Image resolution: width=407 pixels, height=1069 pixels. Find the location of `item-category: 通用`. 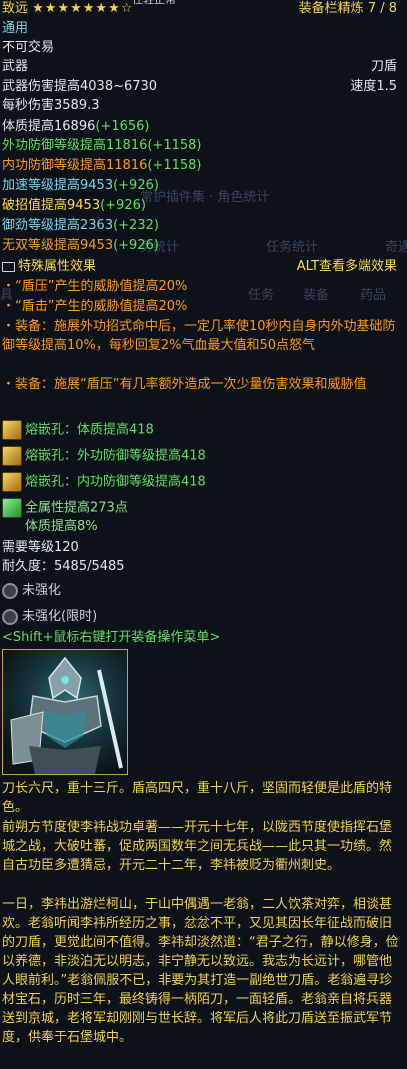

item-category: 通用 is located at coordinates (15, 28).